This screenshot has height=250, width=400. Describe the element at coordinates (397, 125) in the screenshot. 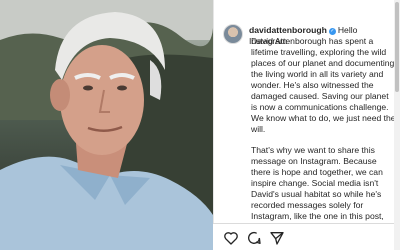

I see `caption-scrollbar` at that location.